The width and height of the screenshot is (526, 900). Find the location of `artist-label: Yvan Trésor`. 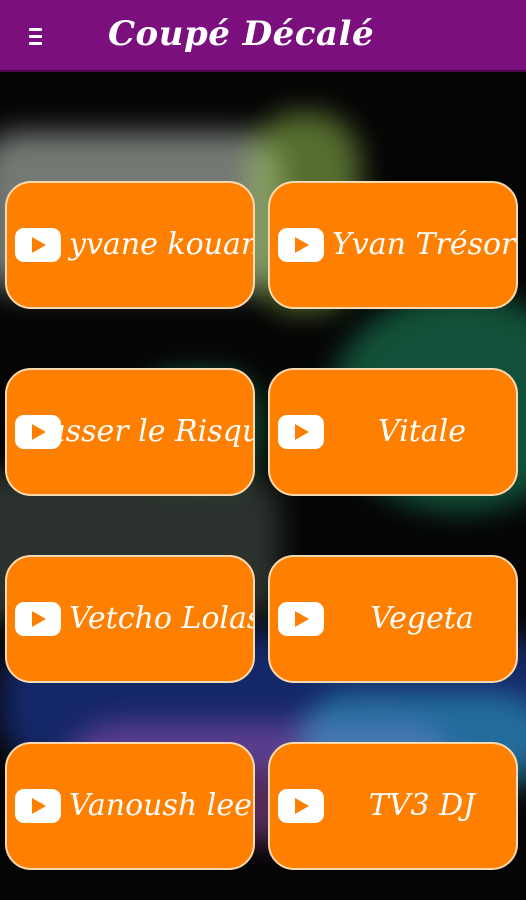

artist-label: Yvan Trésor is located at coordinates (424, 244).